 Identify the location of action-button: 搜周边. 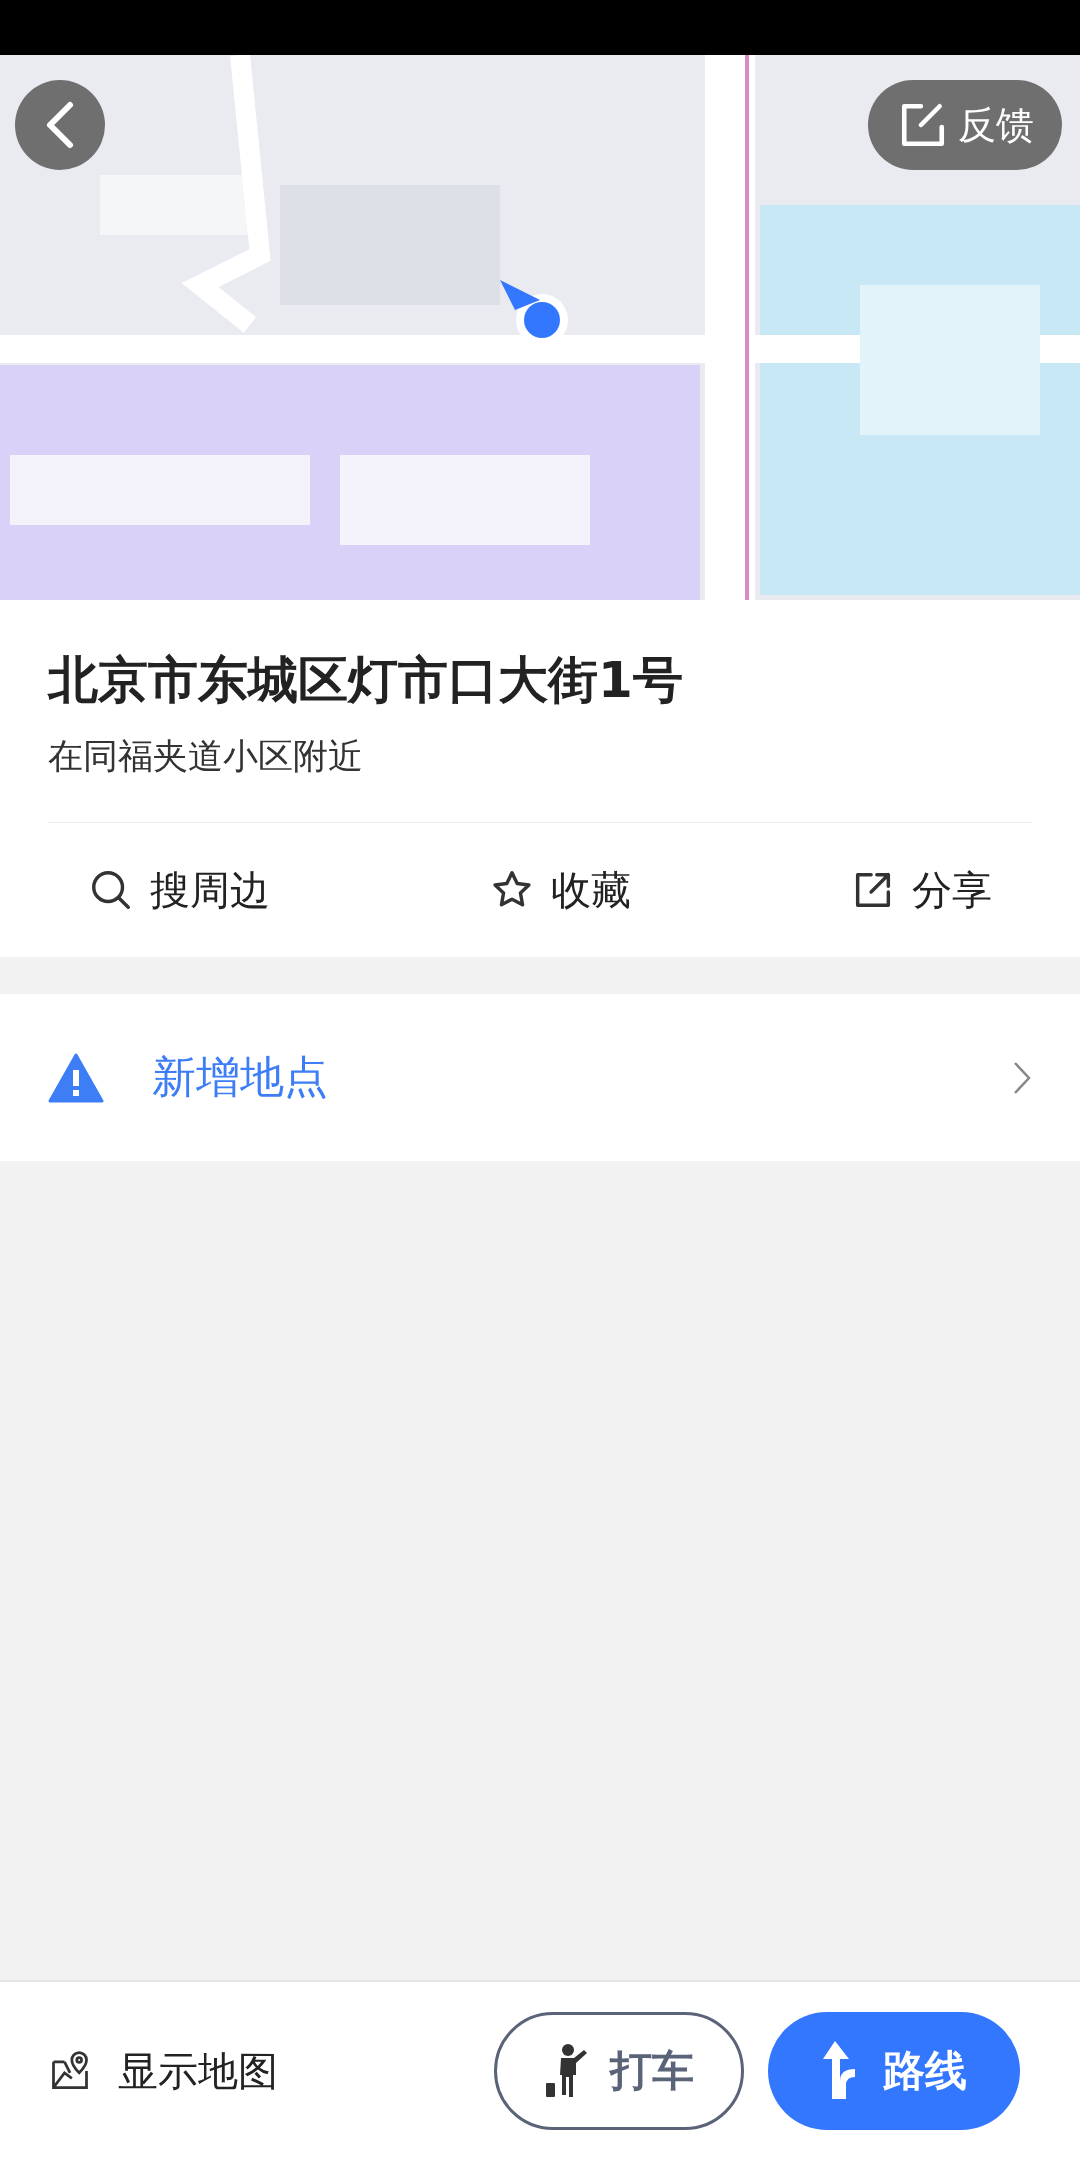
(179, 890).